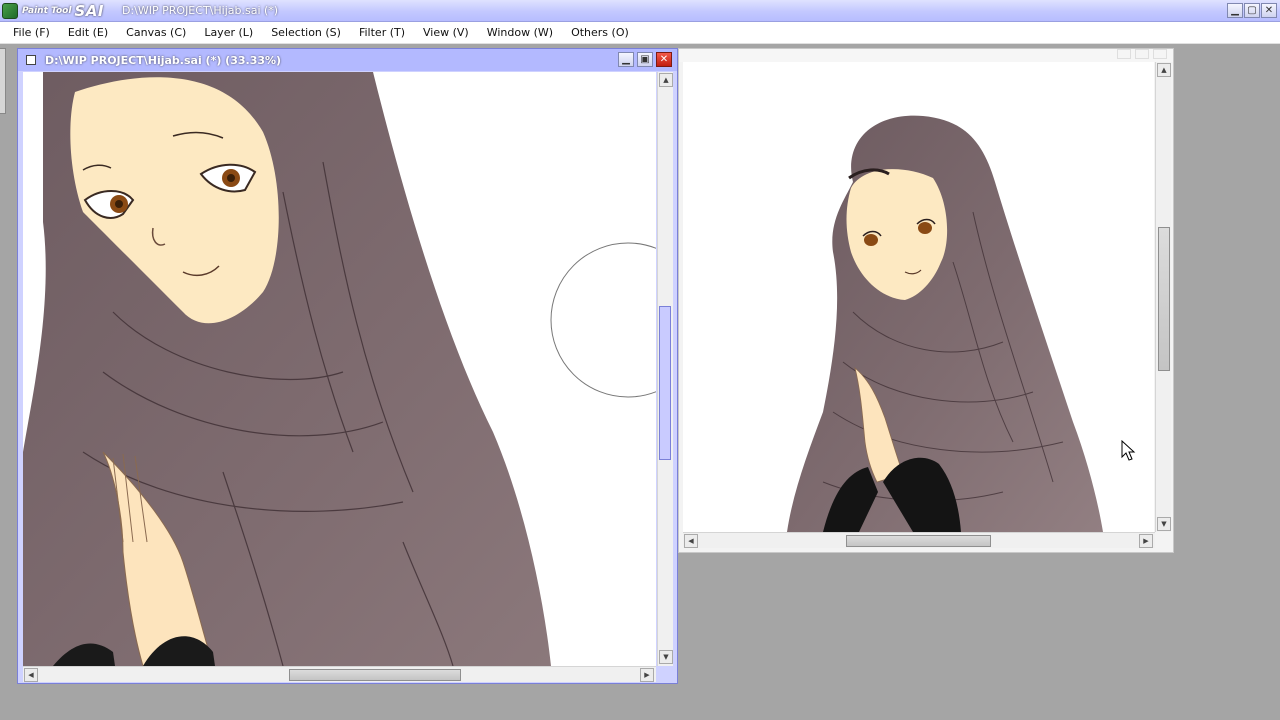 This screenshot has width=1280, height=720. I want to click on canvas-minimize-button: ▁, so click(626, 59).